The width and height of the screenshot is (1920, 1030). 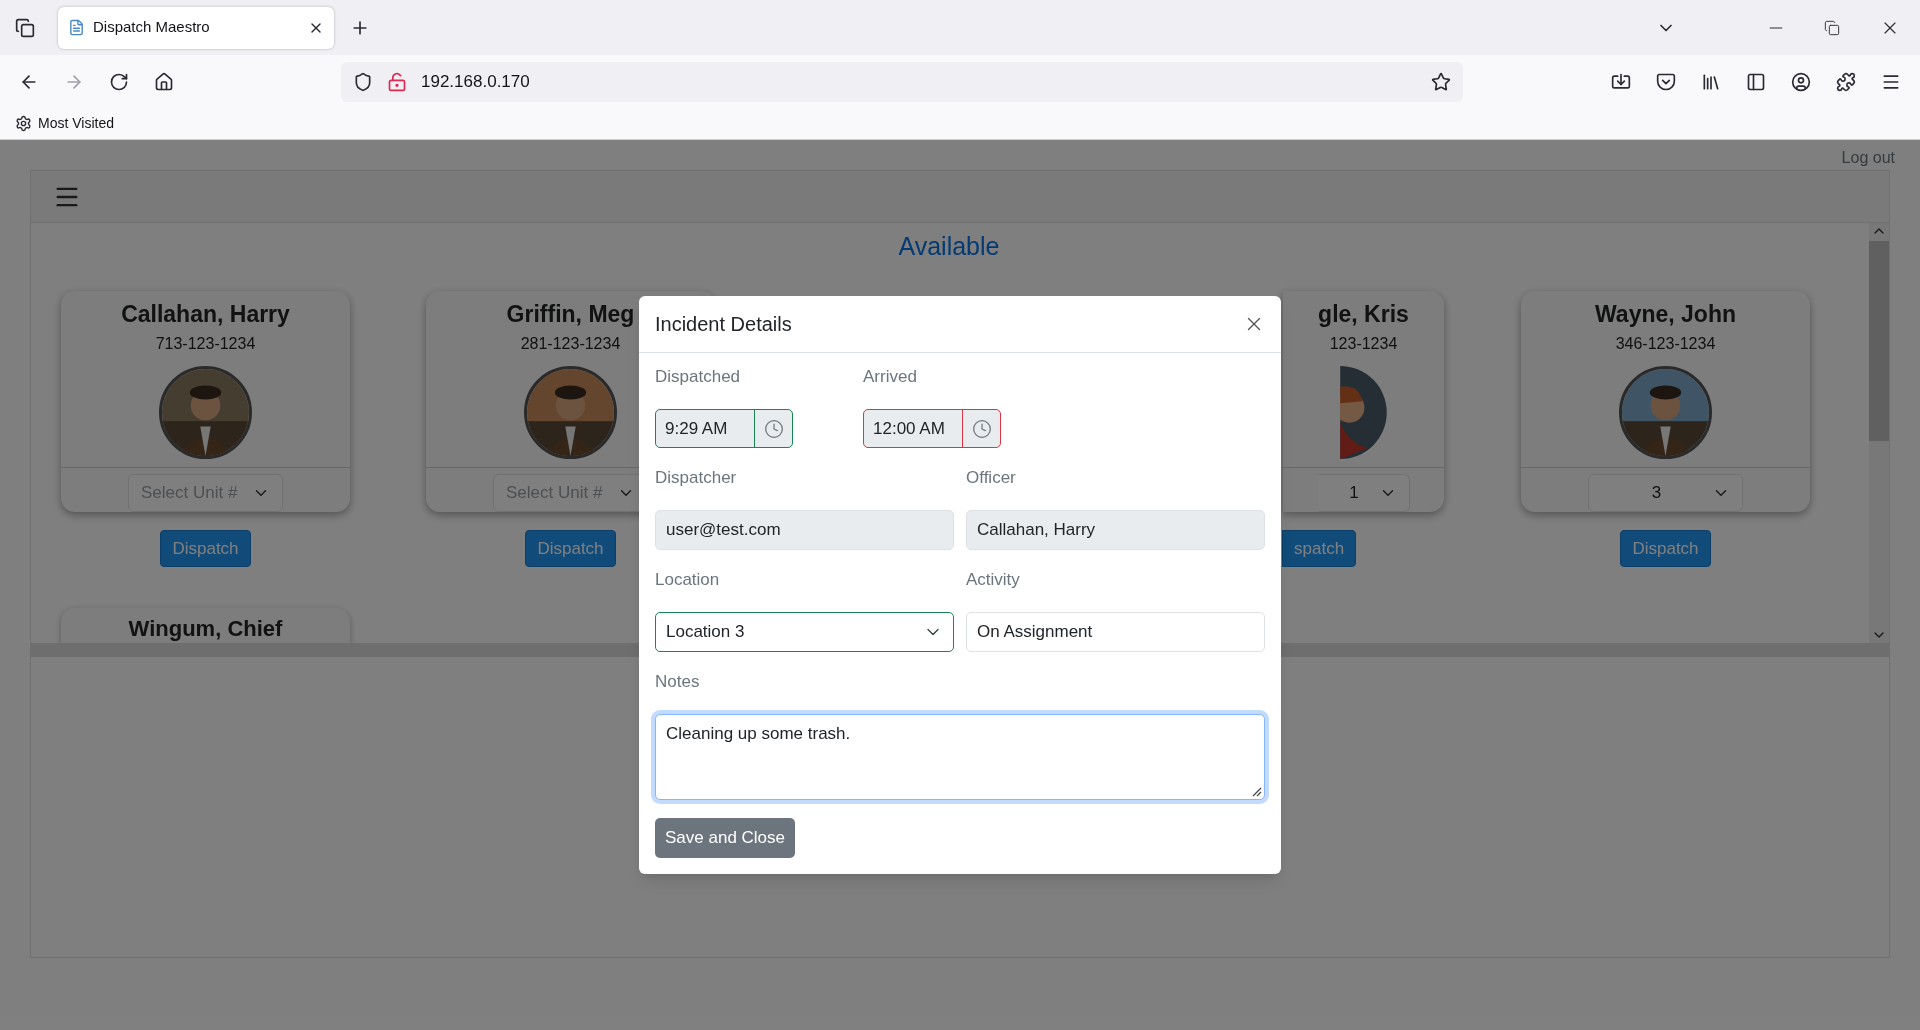 What do you see at coordinates (363, 81) in the screenshot?
I see `shield-icon` at bounding box center [363, 81].